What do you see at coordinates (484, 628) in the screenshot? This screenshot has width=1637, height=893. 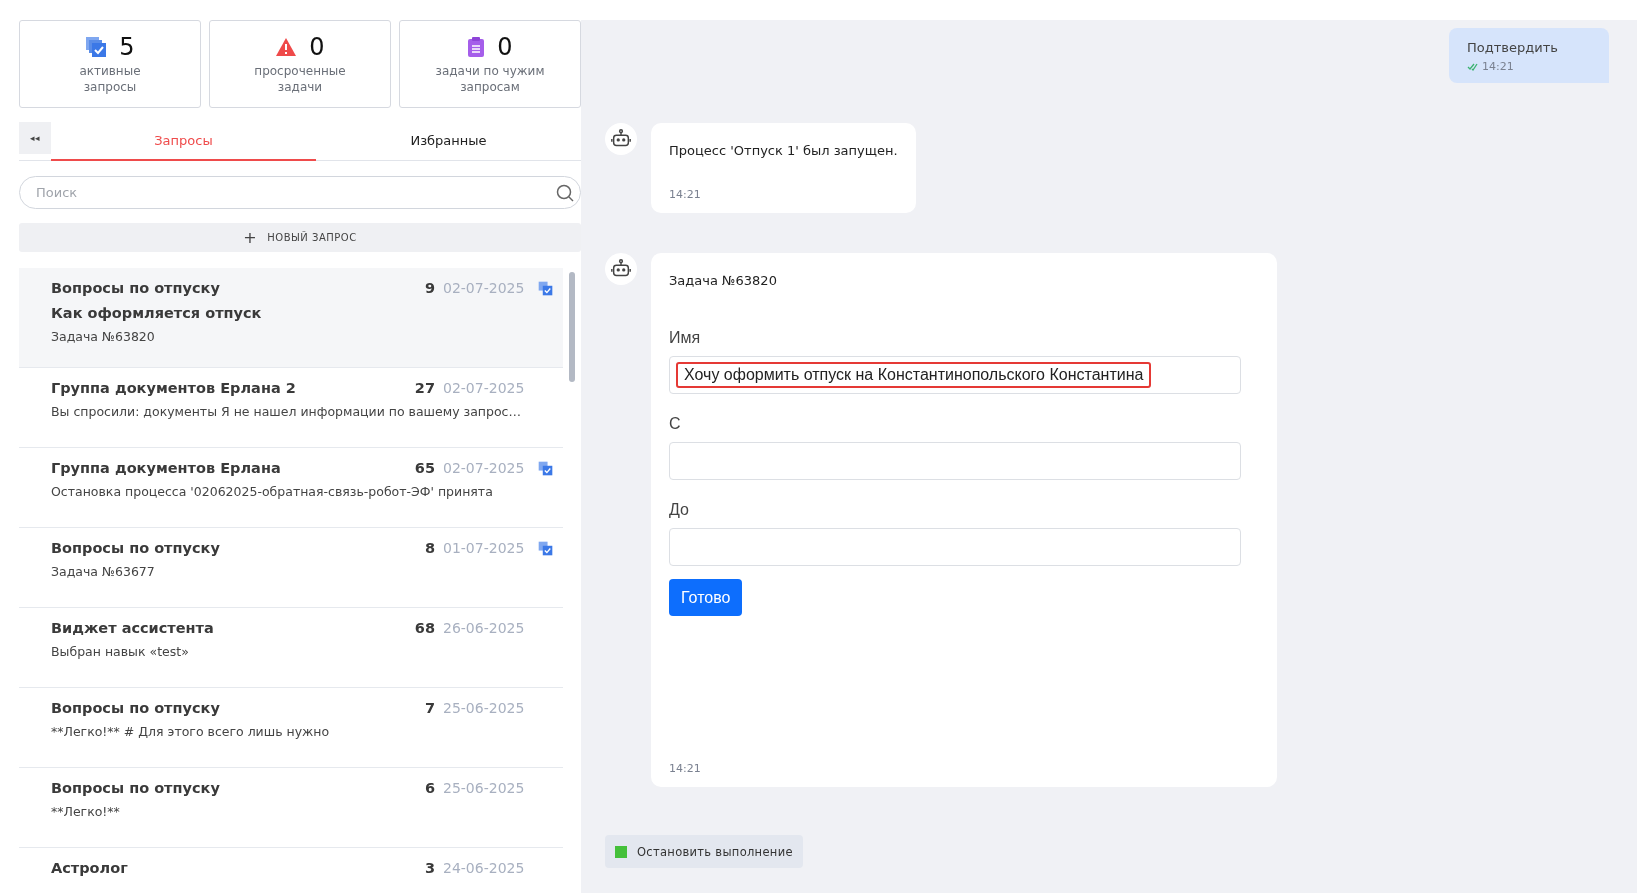 I see `request-date: 26-06-2025` at bounding box center [484, 628].